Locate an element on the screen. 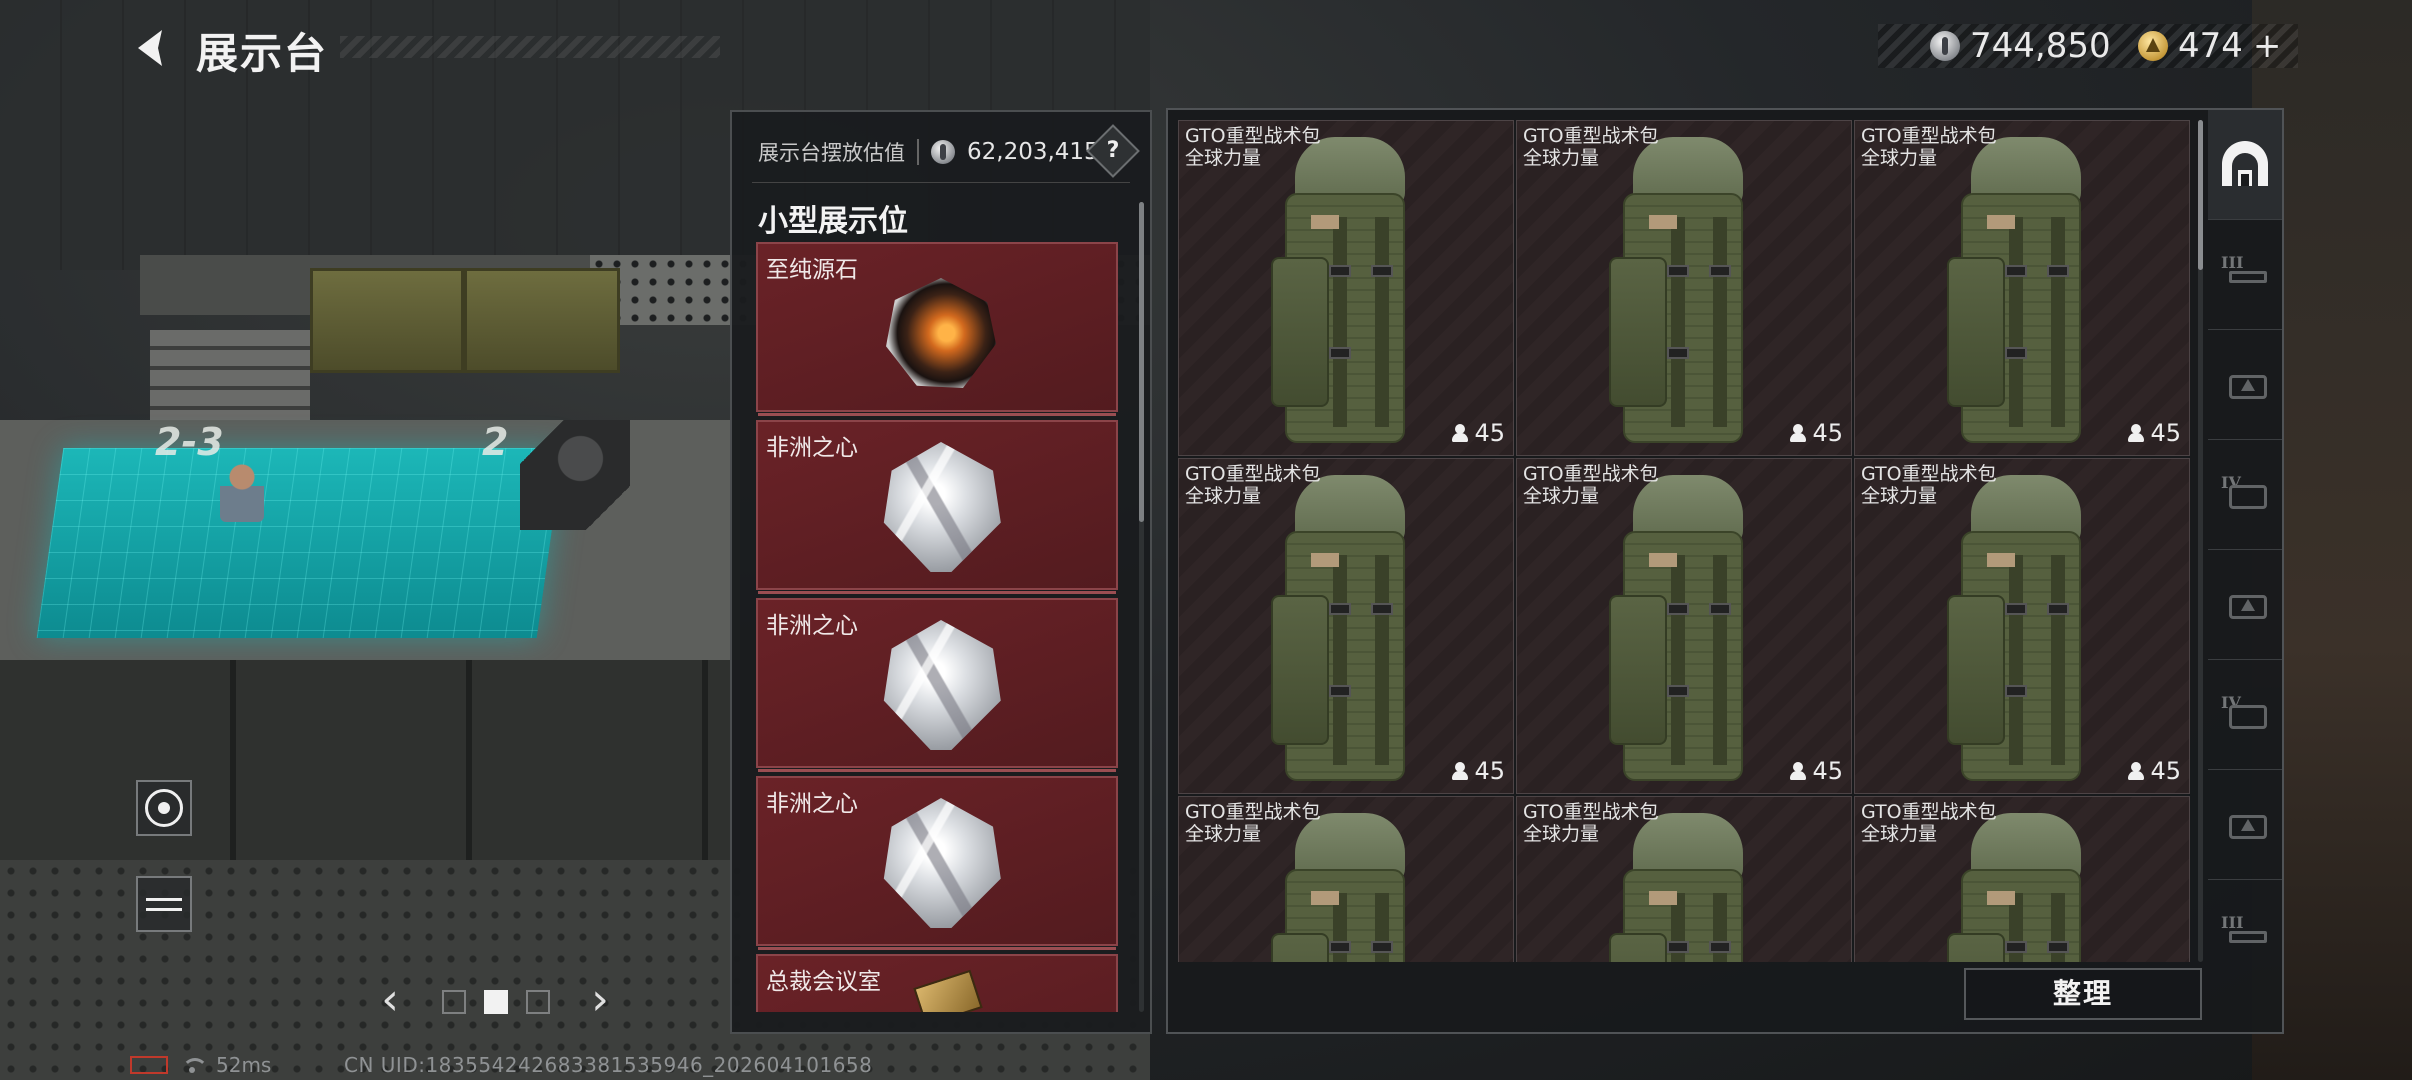 The image size is (2412, 1080). display-slot: 至纯源石 is located at coordinates (937, 329).